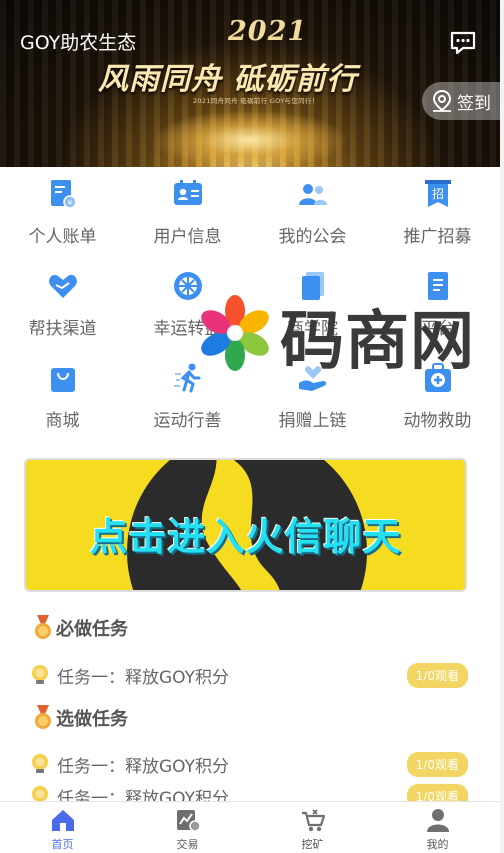 This screenshot has width=504, height=853. Describe the element at coordinates (187, 844) in the screenshot. I see `nav-label: 交易` at that location.